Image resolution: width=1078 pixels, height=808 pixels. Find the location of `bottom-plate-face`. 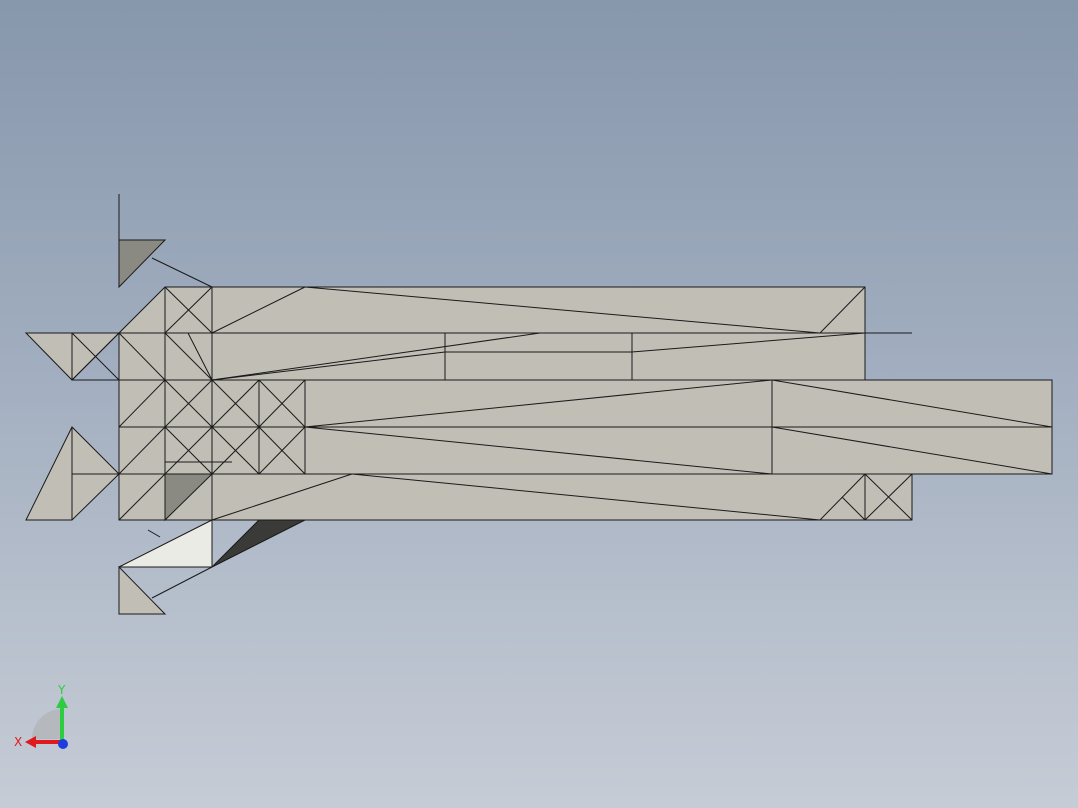

bottom-plate-face is located at coordinates (515, 497).